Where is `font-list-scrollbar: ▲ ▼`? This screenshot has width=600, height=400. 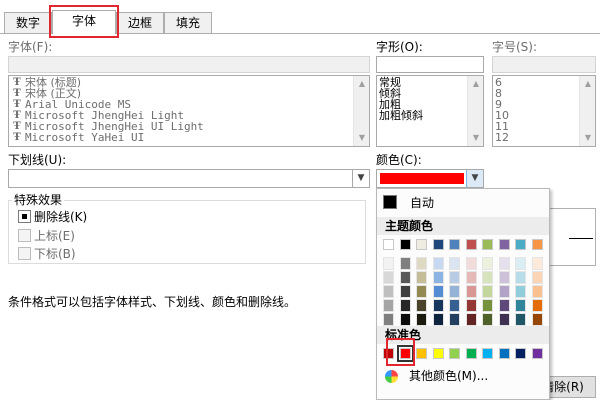
font-list-scrollbar: ▲ ▼ is located at coordinates (361, 111).